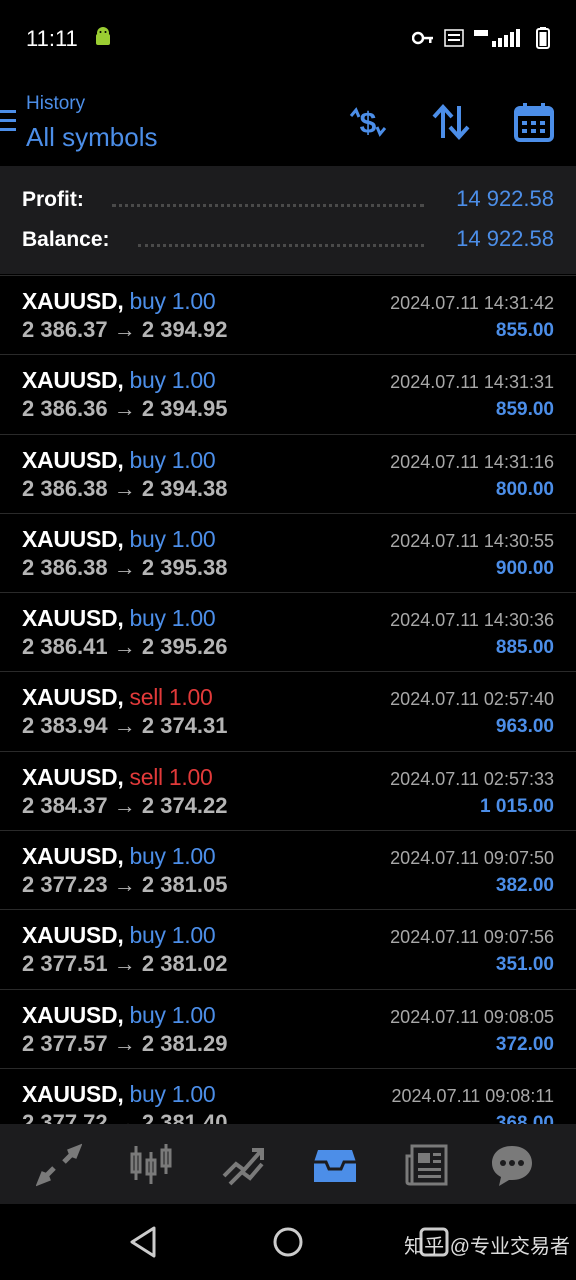  I want to click on nav-home-button, so click(288, 1242).